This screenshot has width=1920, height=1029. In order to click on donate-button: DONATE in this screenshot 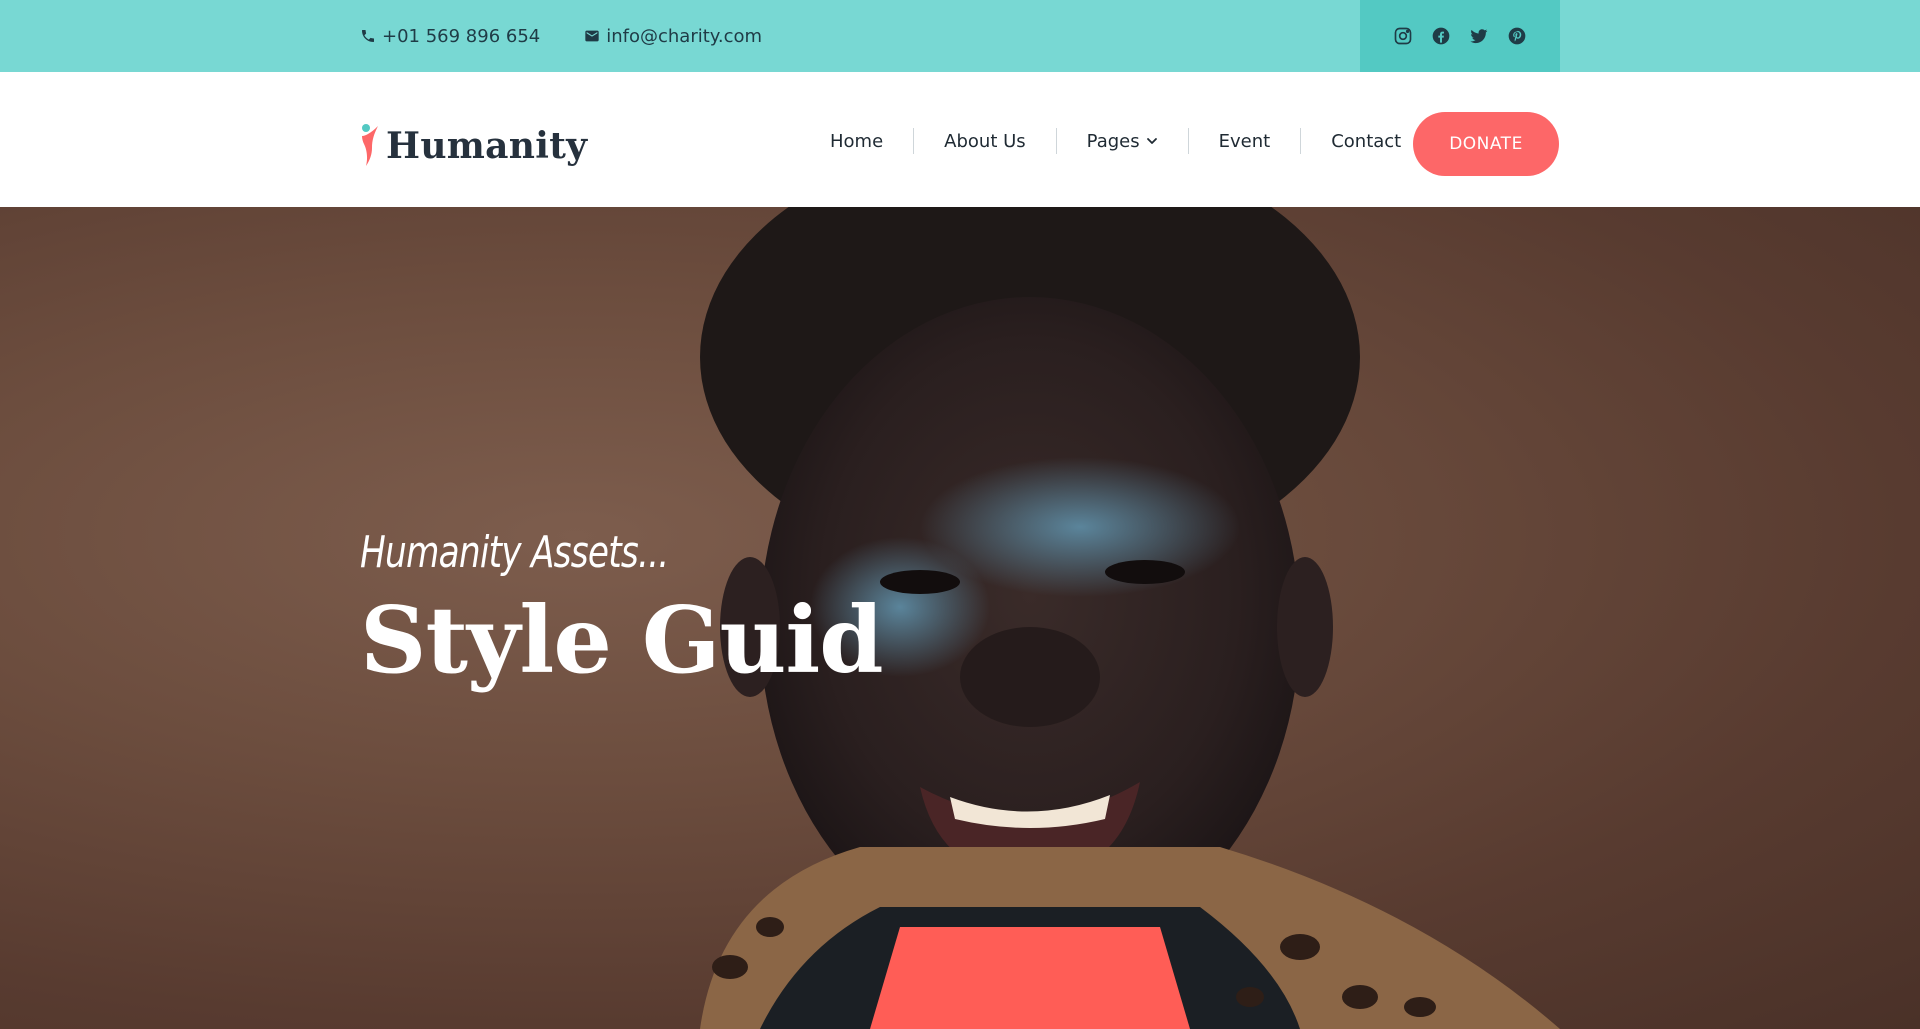, I will do `click(1486, 144)`.